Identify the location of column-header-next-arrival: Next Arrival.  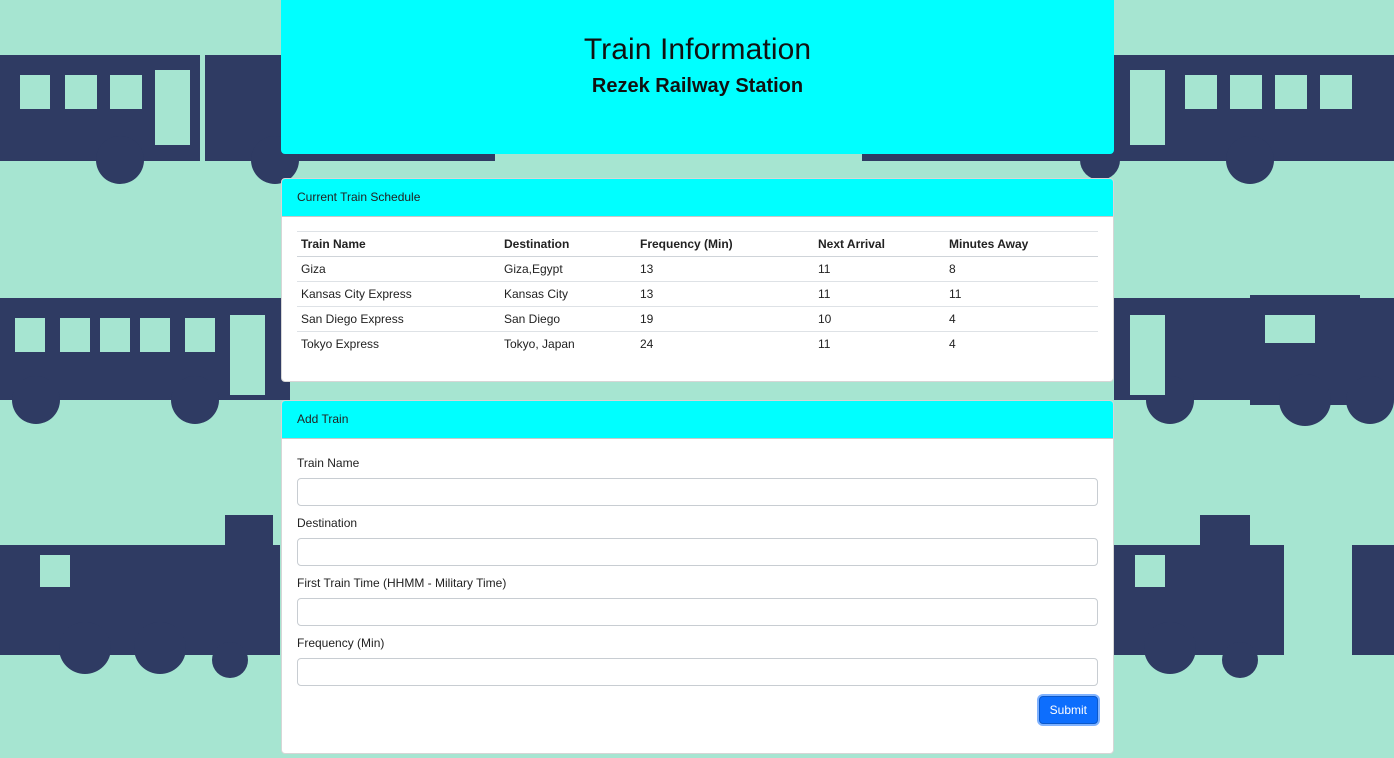
(879, 244).